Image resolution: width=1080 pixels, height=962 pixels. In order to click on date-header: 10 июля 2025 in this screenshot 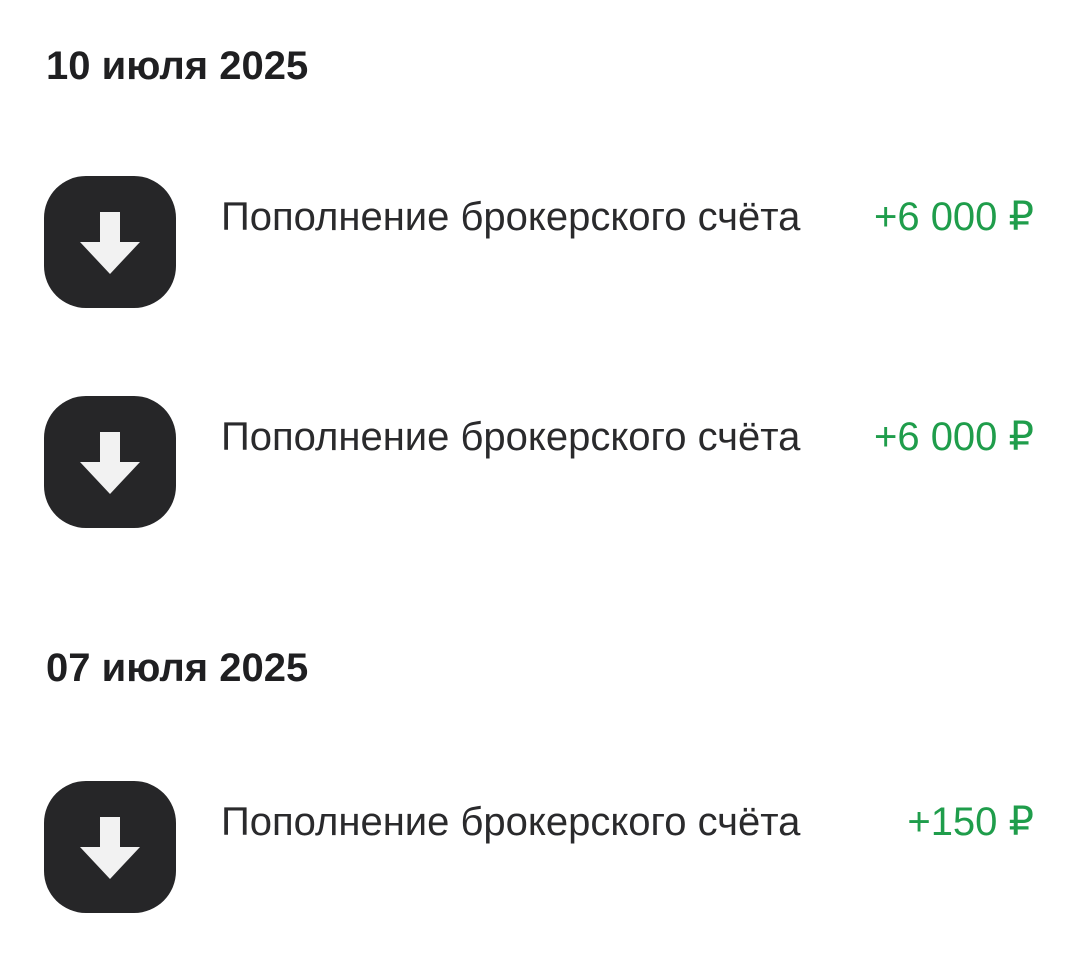, I will do `click(177, 66)`.